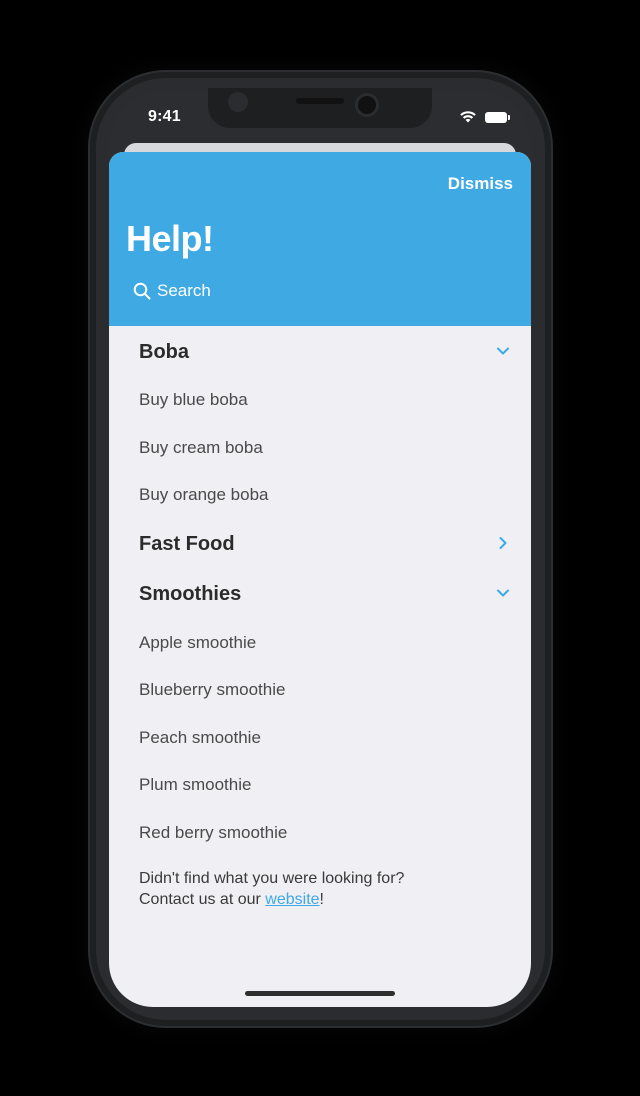 The width and height of the screenshot is (640, 1096). What do you see at coordinates (324, 544) in the screenshot?
I see `section-fast-food: Fast Food` at bounding box center [324, 544].